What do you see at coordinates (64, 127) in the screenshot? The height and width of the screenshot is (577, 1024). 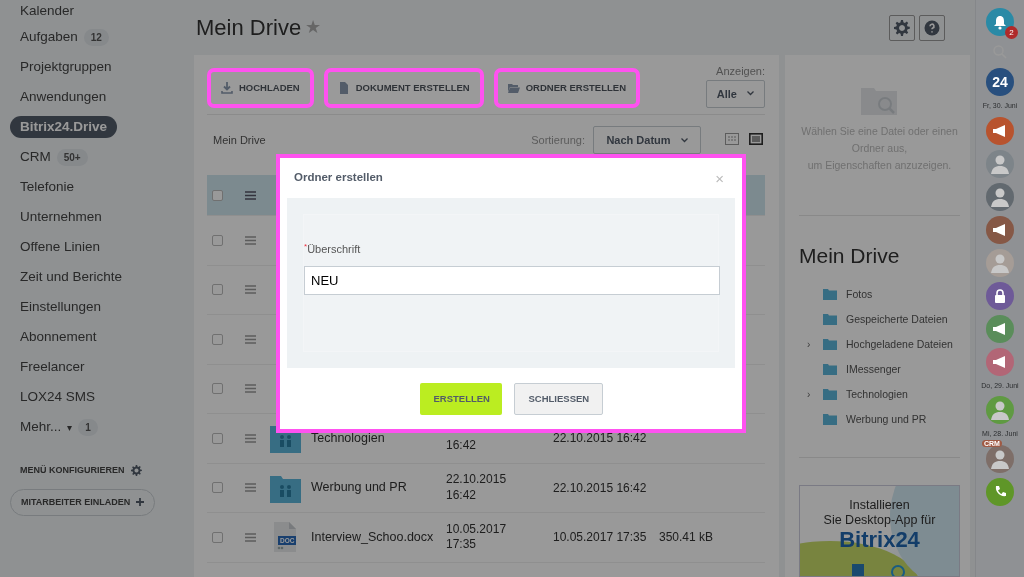 I see `menu-item: Bitrix24.Drive` at bounding box center [64, 127].